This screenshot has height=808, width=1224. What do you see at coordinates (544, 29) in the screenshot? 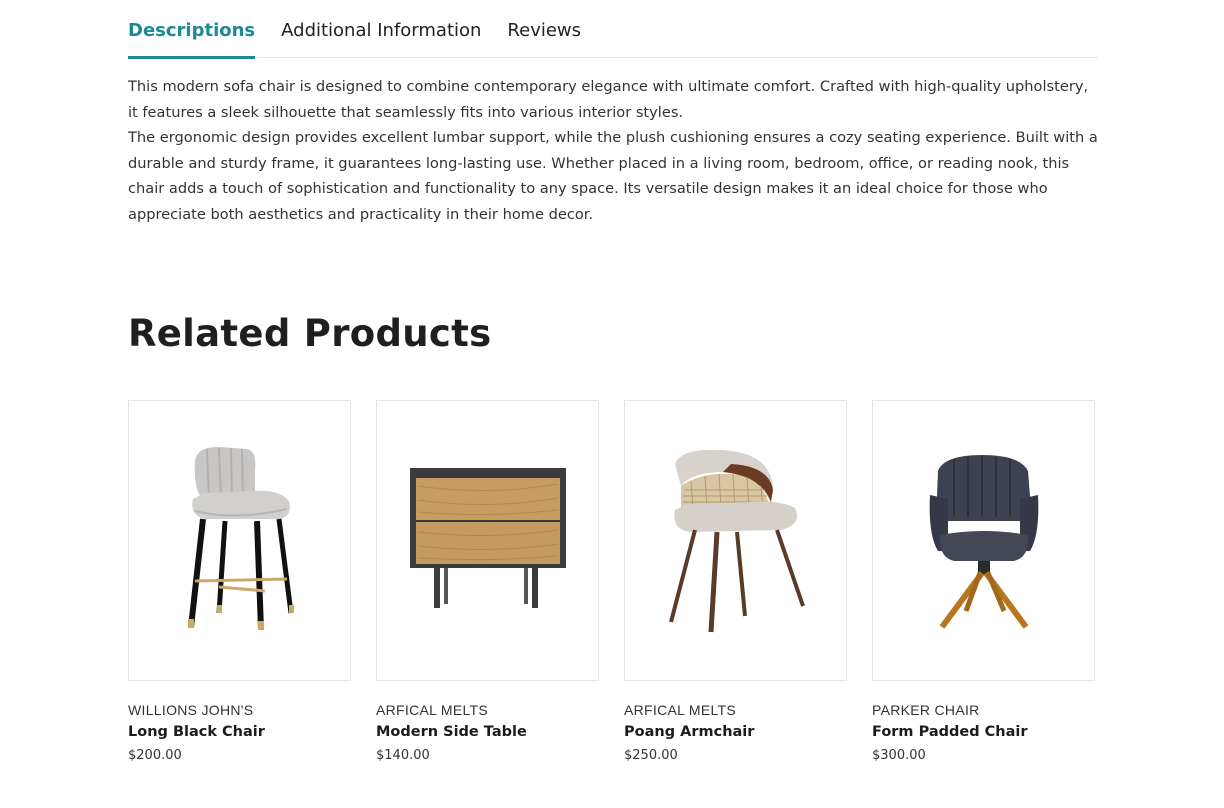
I see `tab-reviews: Reviews` at bounding box center [544, 29].